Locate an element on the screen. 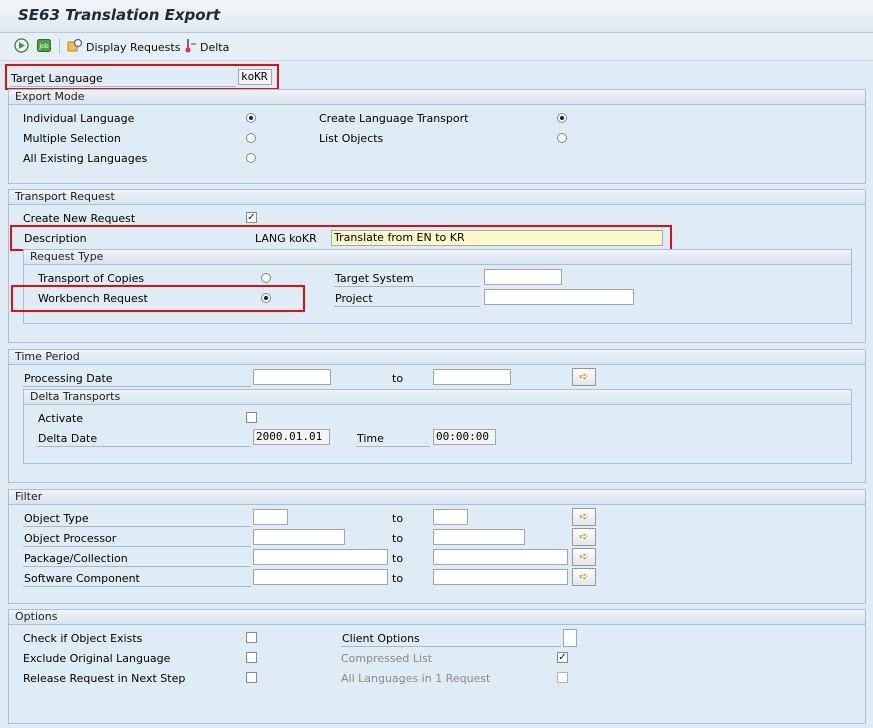 The height and width of the screenshot is (728, 873). software-component-to-label: to is located at coordinates (398, 578).